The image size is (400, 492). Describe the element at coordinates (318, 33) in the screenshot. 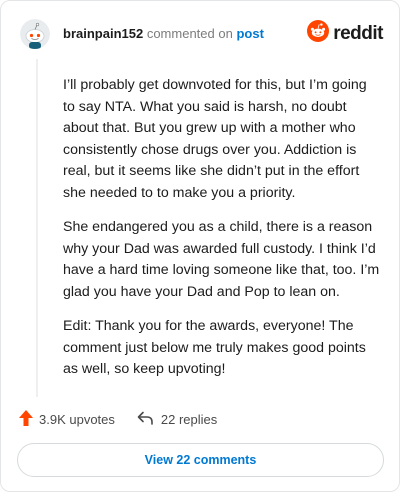

I see `reddit-logo-icon` at that location.